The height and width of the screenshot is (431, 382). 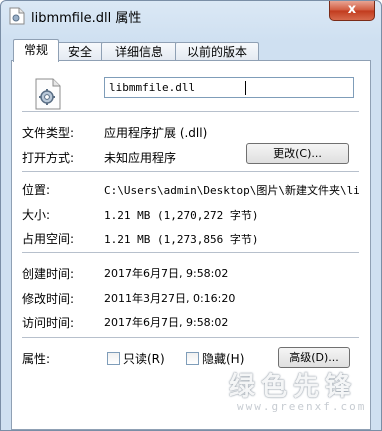 What do you see at coordinates (245, 88) in the screenshot?
I see `text-caret` at bounding box center [245, 88].